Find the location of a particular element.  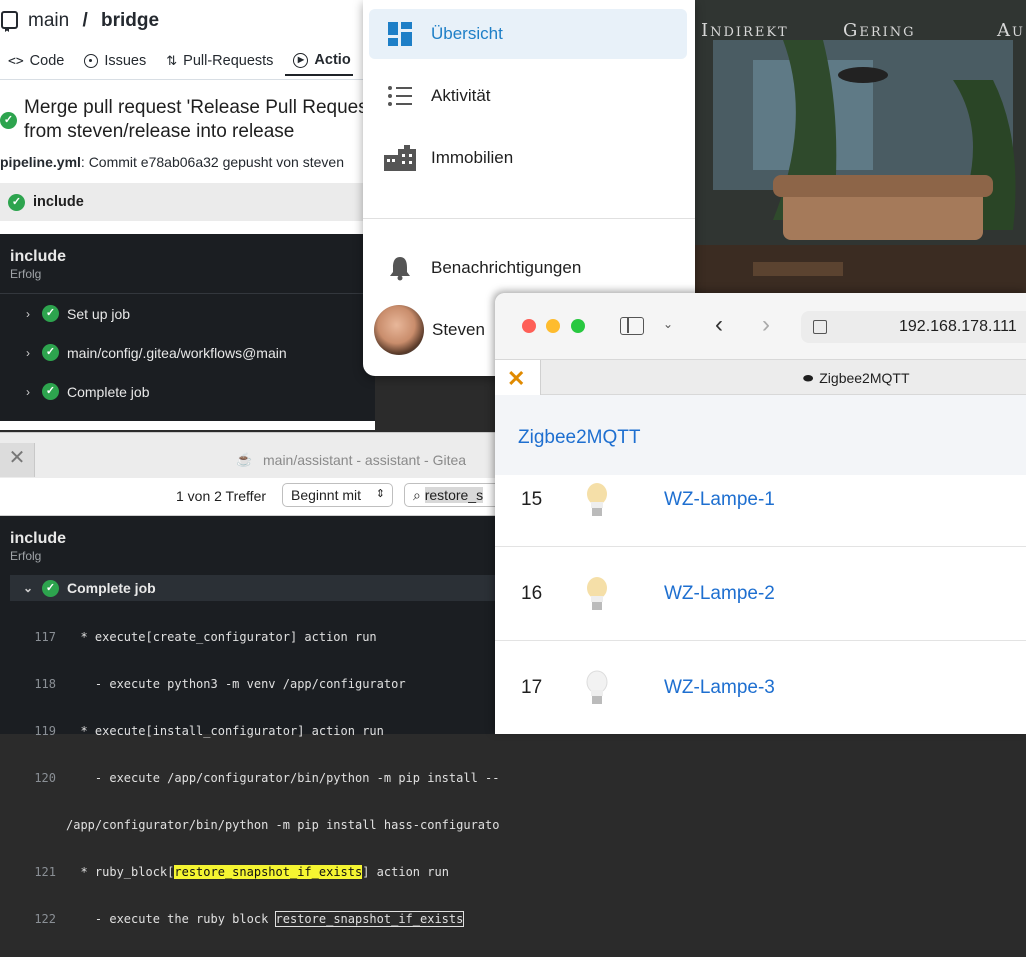

device-name-link: WZ-Lampe-2 is located at coordinates (719, 594).